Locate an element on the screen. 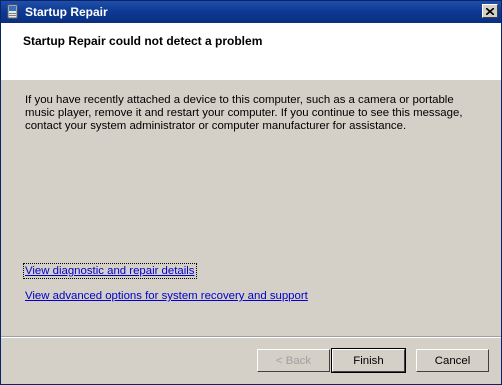 The image size is (502, 385). finish-button: Finish is located at coordinates (368, 360).